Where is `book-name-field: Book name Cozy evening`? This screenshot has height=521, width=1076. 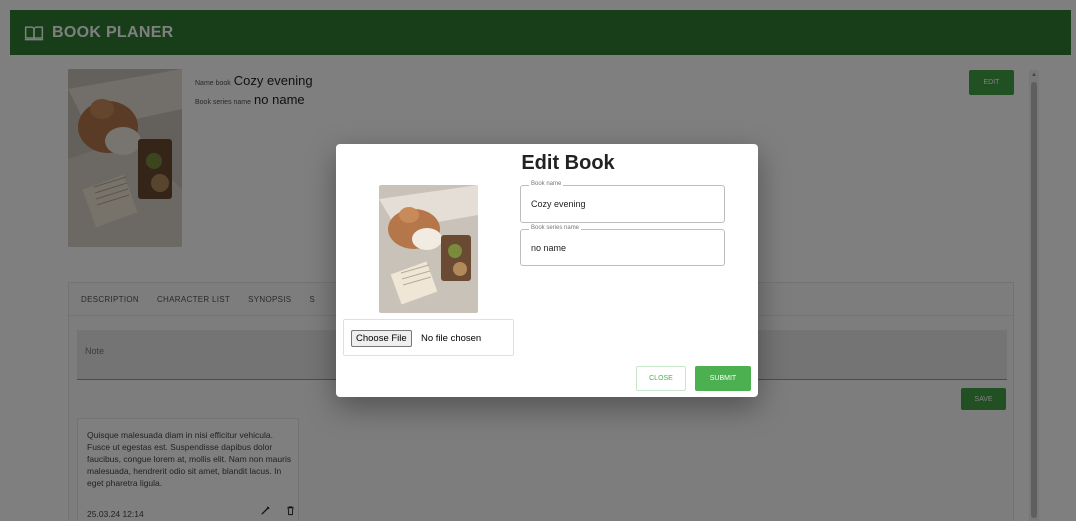 book-name-field: Book name Cozy evening is located at coordinates (622, 202).